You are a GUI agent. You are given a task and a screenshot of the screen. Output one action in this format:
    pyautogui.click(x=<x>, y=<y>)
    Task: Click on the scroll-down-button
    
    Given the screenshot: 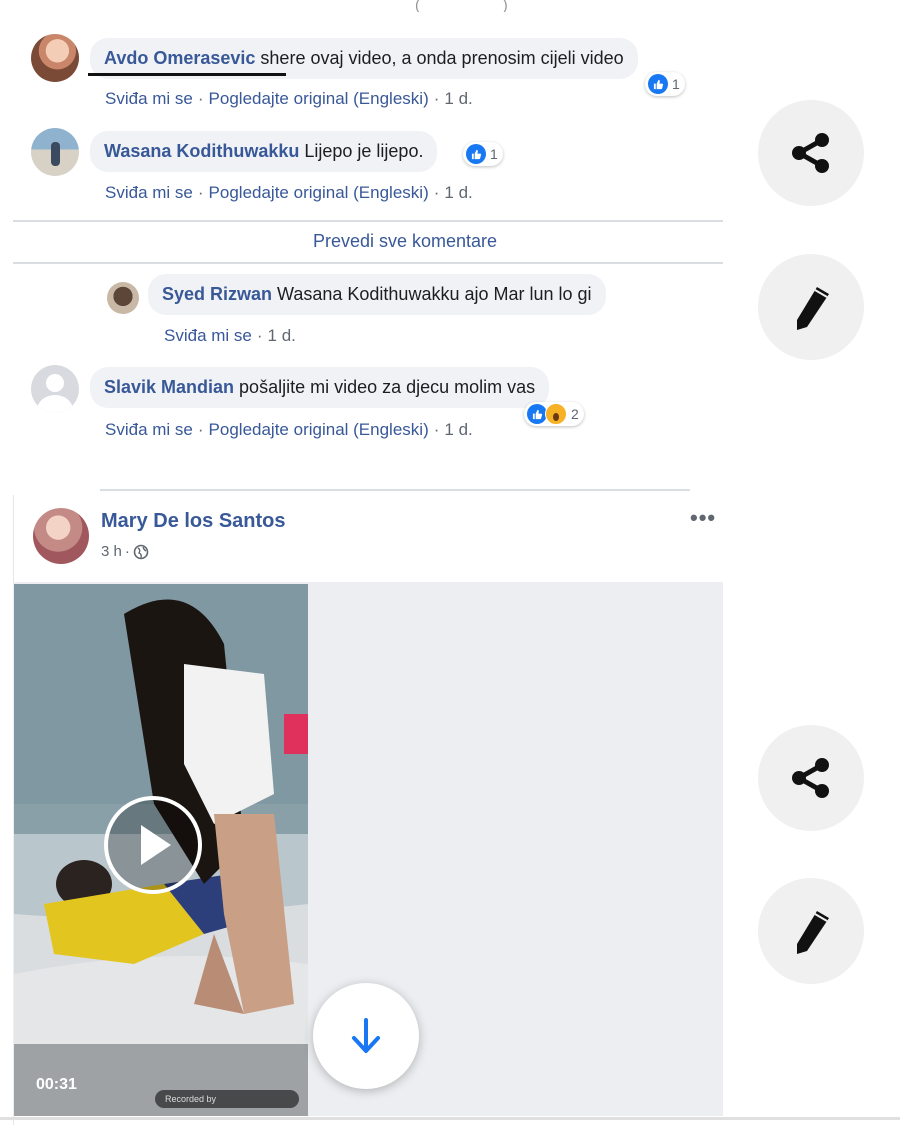 What is the action you would take?
    pyautogui.click(x=366, y=1036)
    